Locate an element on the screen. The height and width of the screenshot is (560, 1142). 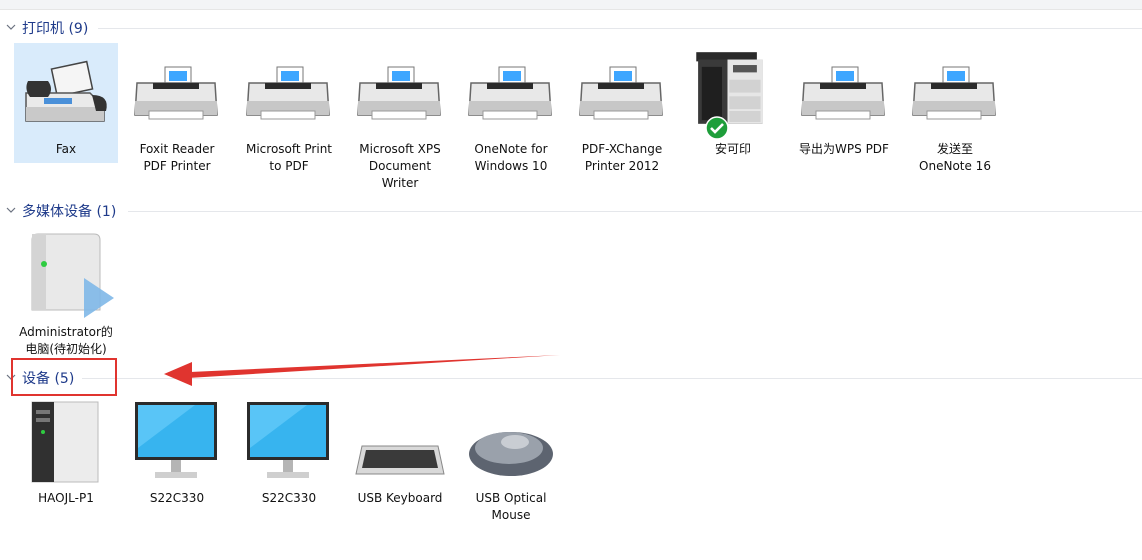
device-label: HAOJL-P1 is located at coordinates (66, 498).